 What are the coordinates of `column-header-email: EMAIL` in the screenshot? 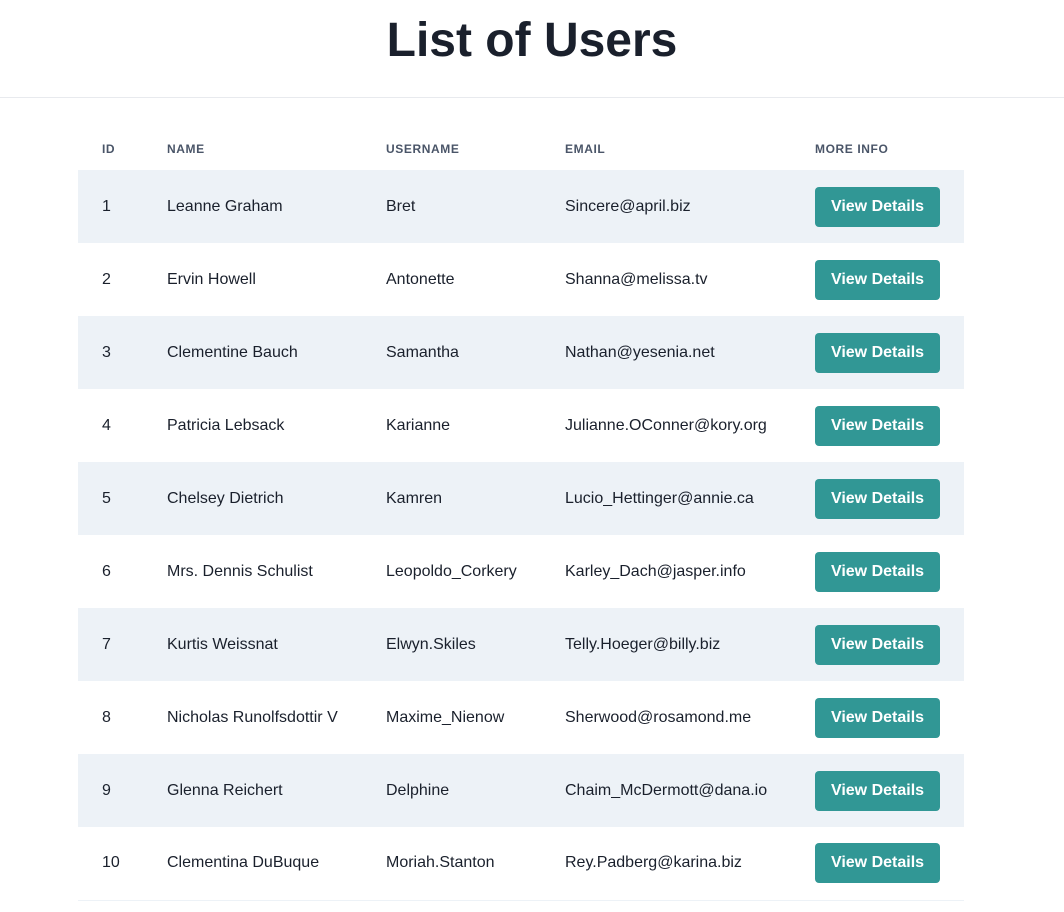 It's located at (585, 149).